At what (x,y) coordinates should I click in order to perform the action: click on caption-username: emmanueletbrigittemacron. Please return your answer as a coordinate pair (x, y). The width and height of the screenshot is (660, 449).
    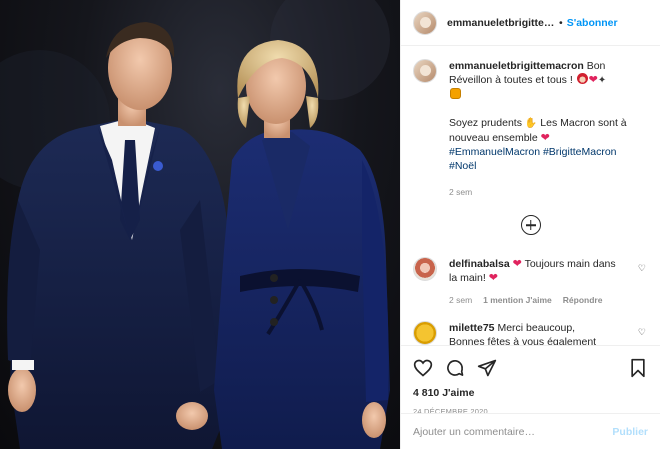
    Looking at the image, I should click on (516, 66).